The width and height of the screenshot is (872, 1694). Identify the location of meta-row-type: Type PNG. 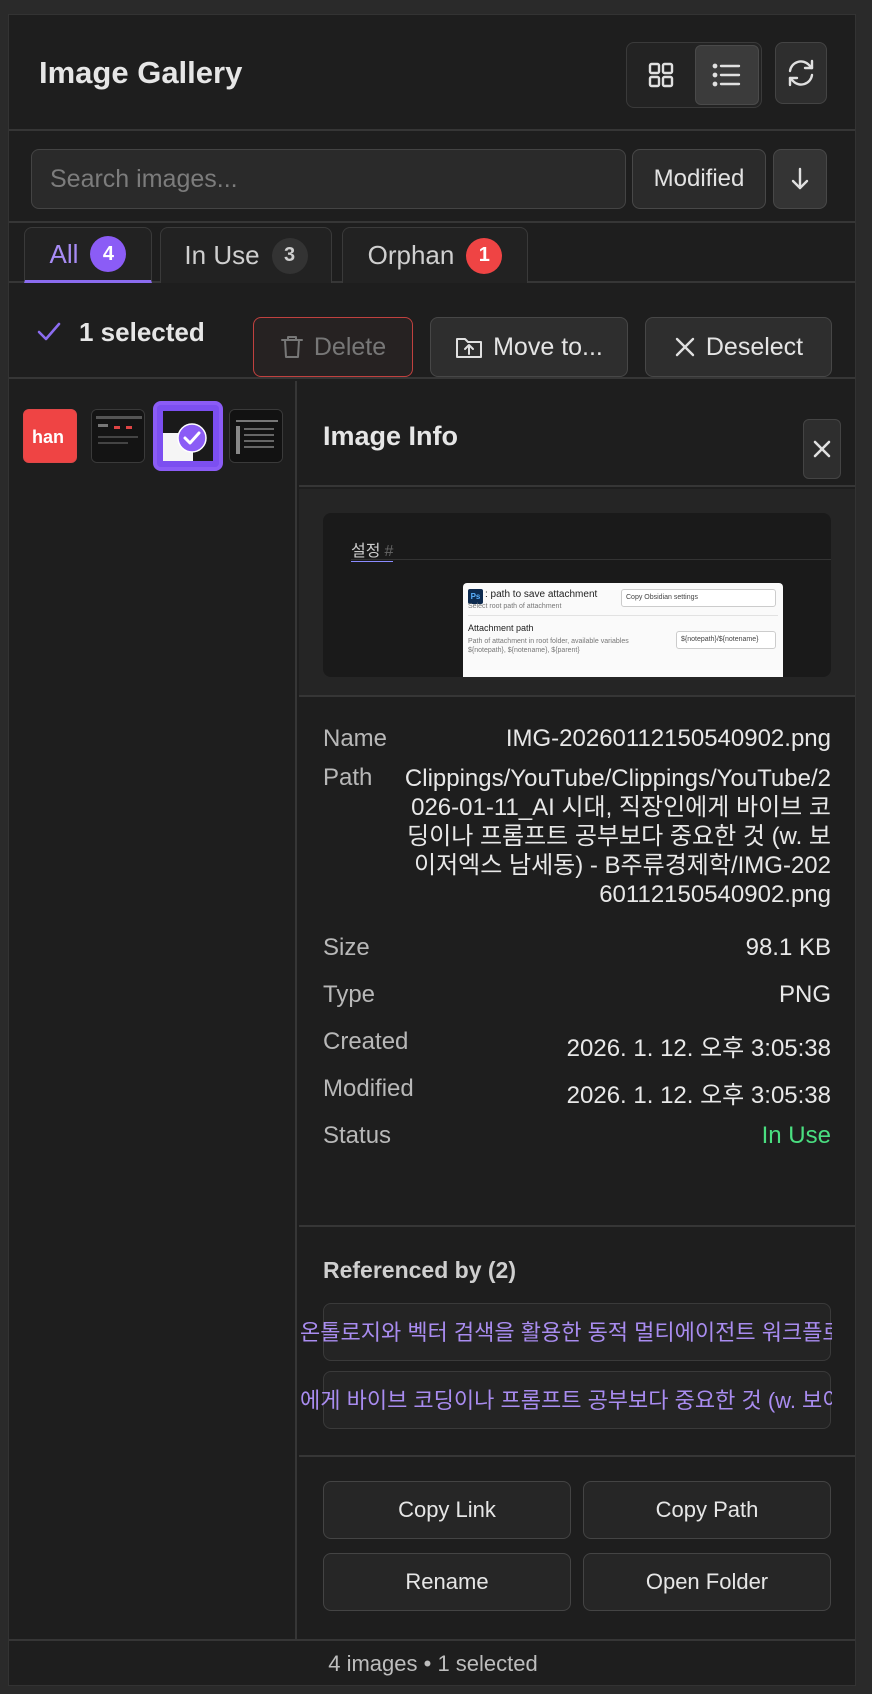
(577, 998).